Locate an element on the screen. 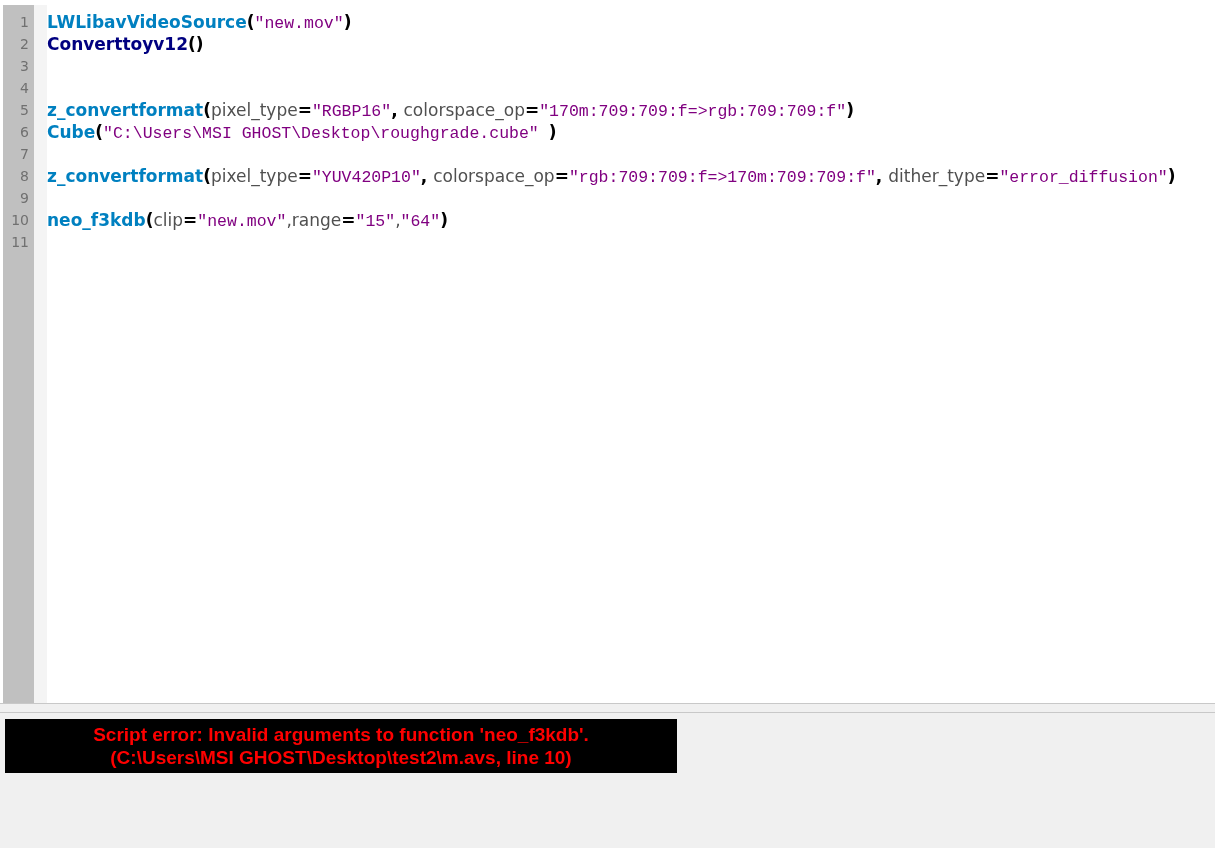 The width and height of the screenshot is (1215, 848). code-line: Converttoyv12() is located at coordinates (126, 44).